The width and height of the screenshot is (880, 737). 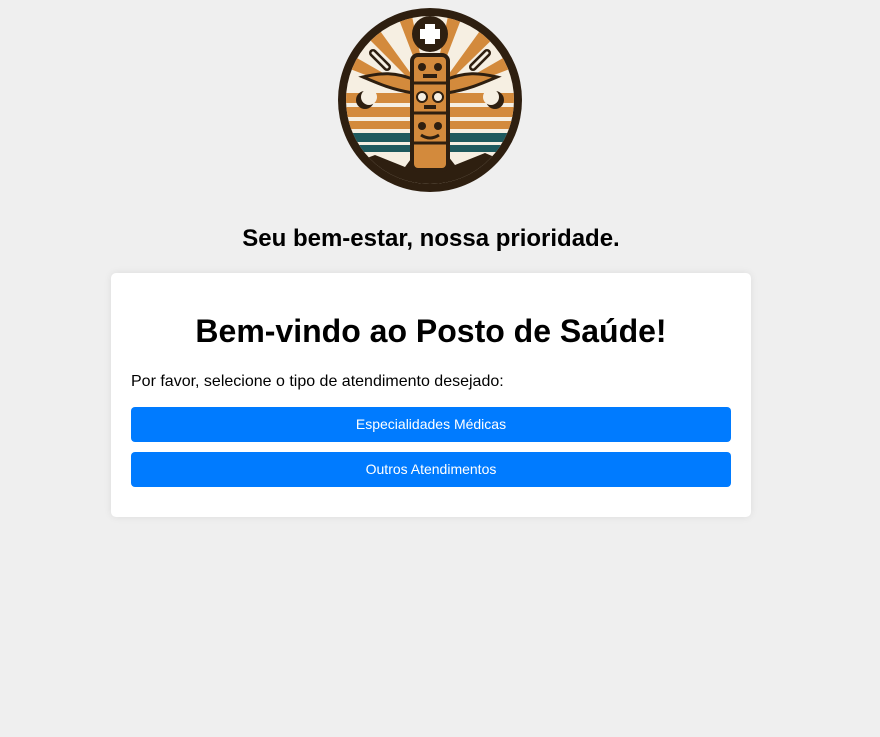 I want to click on outros-atendimentos-button: Outros Atendimentos, so click(x=431, y=469).